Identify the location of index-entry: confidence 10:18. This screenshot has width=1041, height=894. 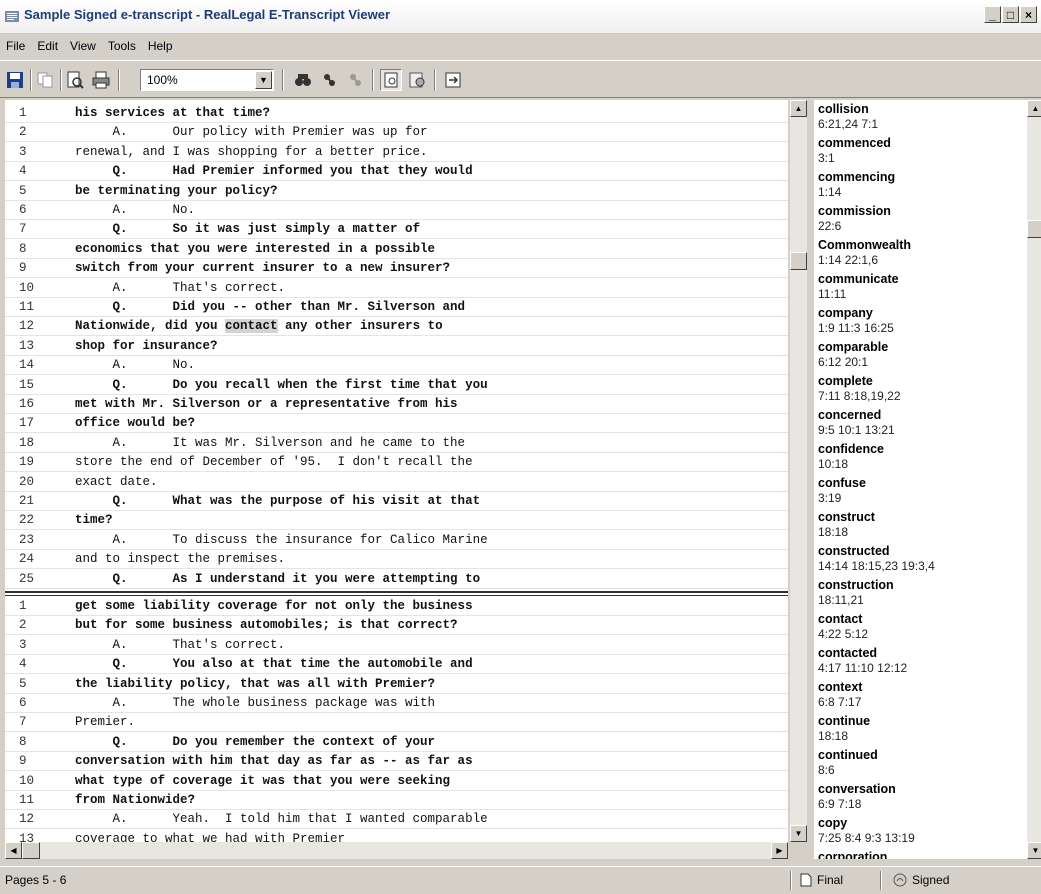
(920, 456).